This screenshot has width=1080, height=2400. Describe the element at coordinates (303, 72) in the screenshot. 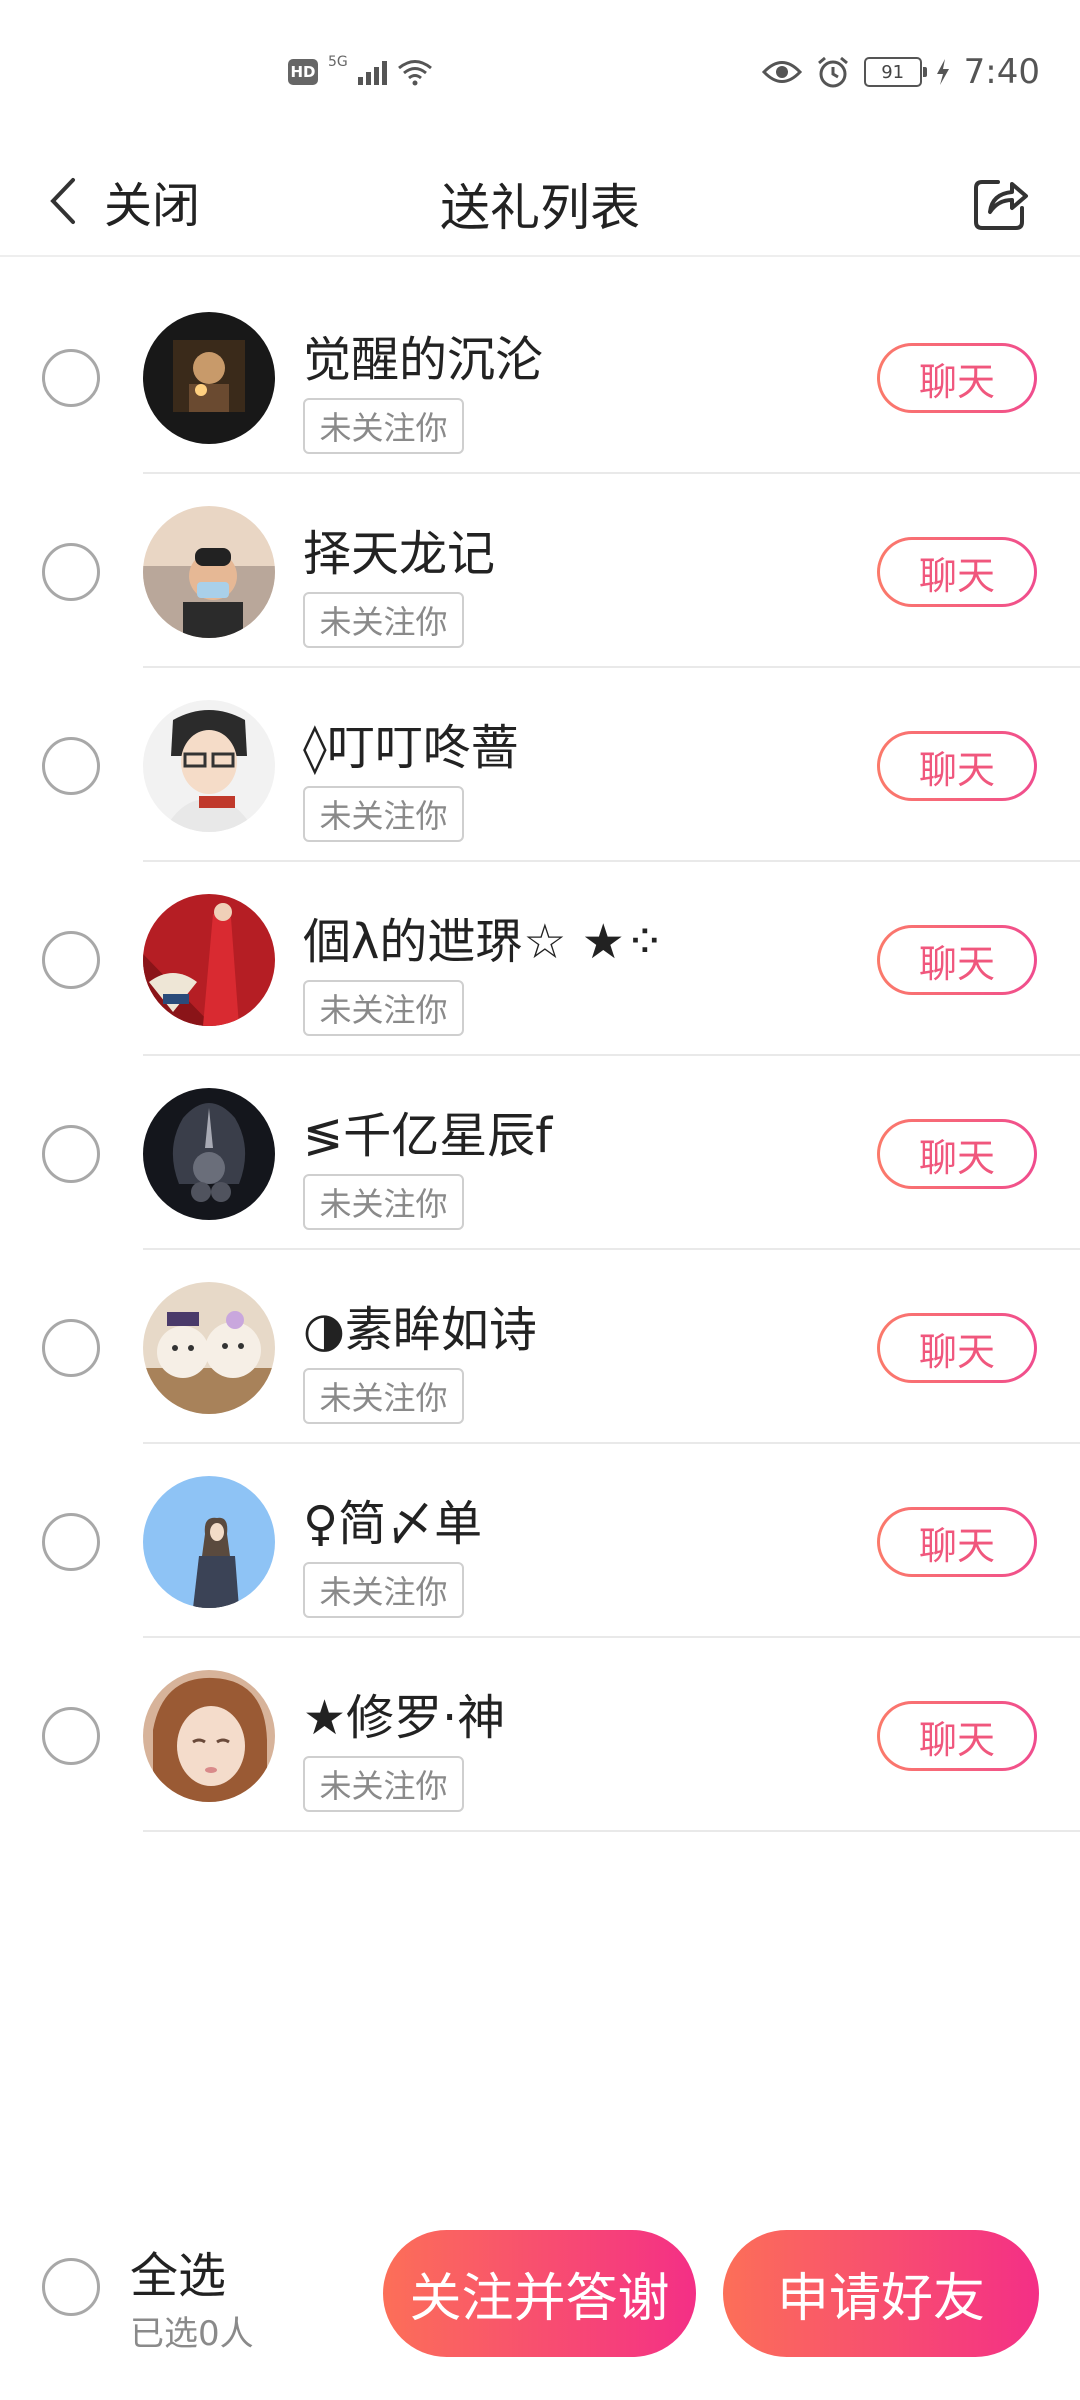

I see `hd-icon: HD` at that location.